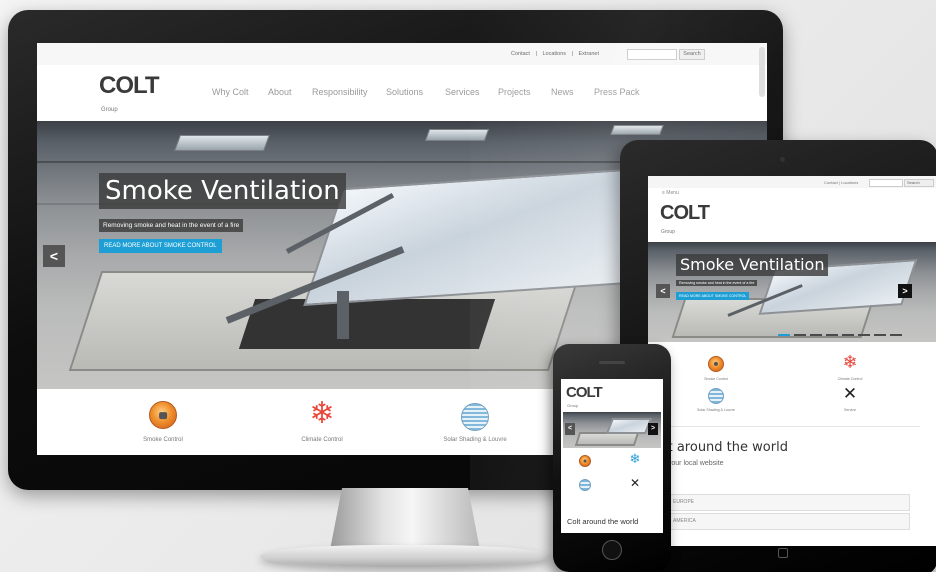  Describe the element at coordinates (787, 521) in the screenshot. I see `region-america: AMERICA` at that location.